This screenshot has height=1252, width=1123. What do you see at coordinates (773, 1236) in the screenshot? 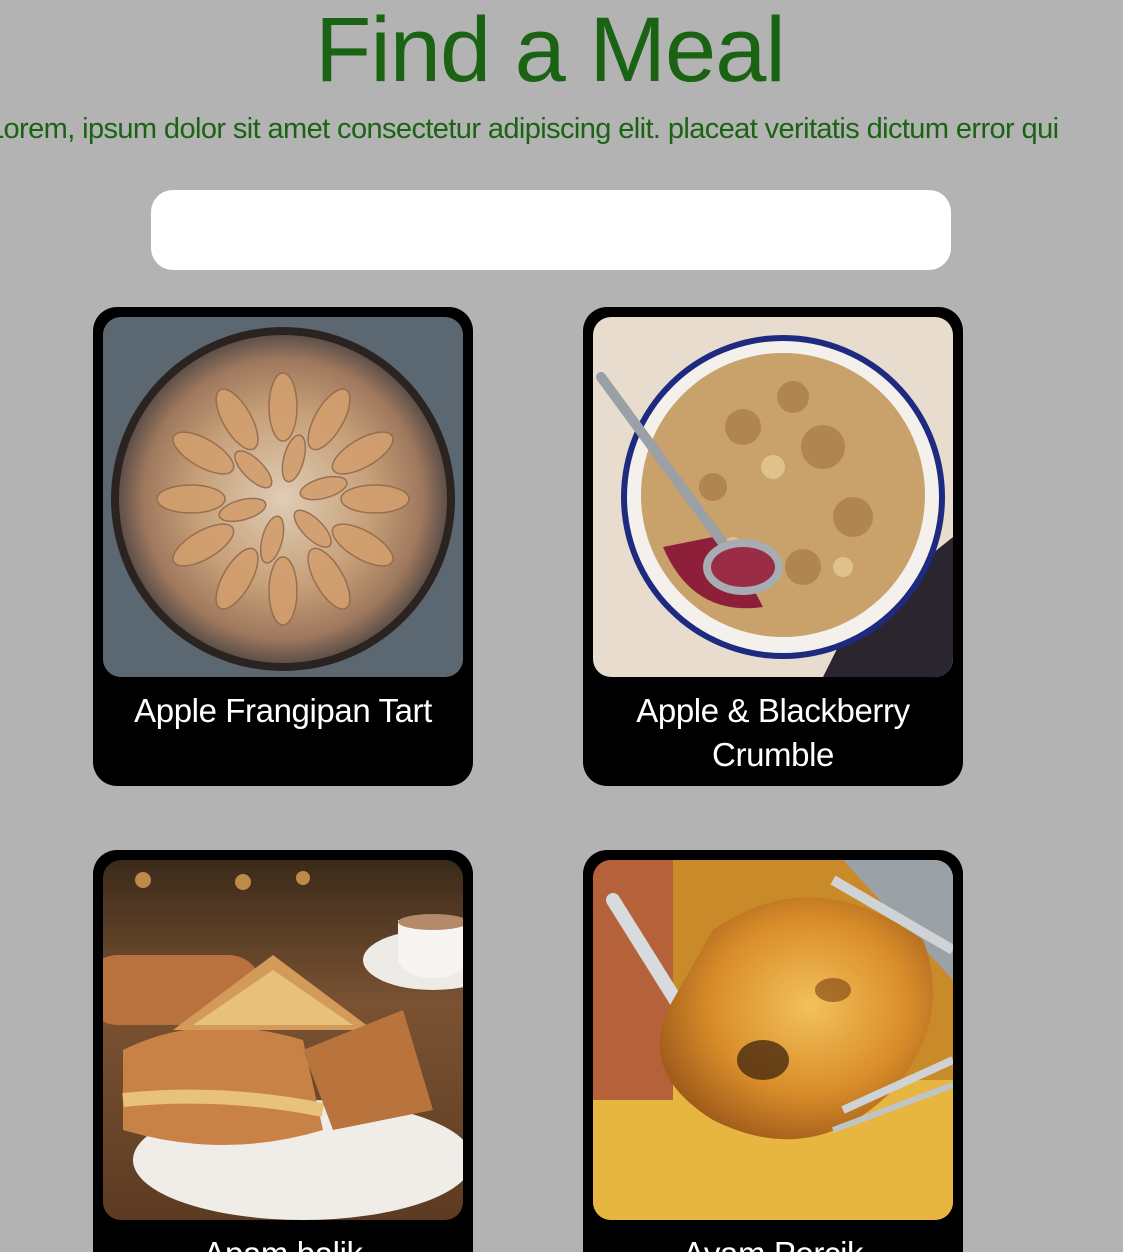
I see `meal-name: Ayam Percik` at bounding box center [773, 1236].